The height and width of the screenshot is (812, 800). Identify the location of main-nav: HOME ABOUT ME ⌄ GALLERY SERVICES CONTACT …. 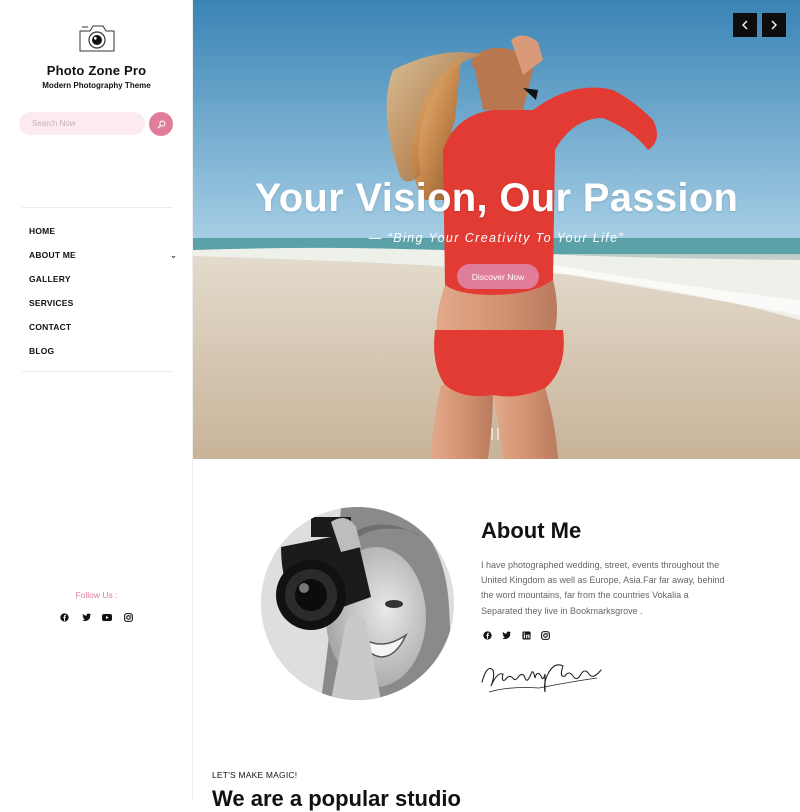
(104, 291).